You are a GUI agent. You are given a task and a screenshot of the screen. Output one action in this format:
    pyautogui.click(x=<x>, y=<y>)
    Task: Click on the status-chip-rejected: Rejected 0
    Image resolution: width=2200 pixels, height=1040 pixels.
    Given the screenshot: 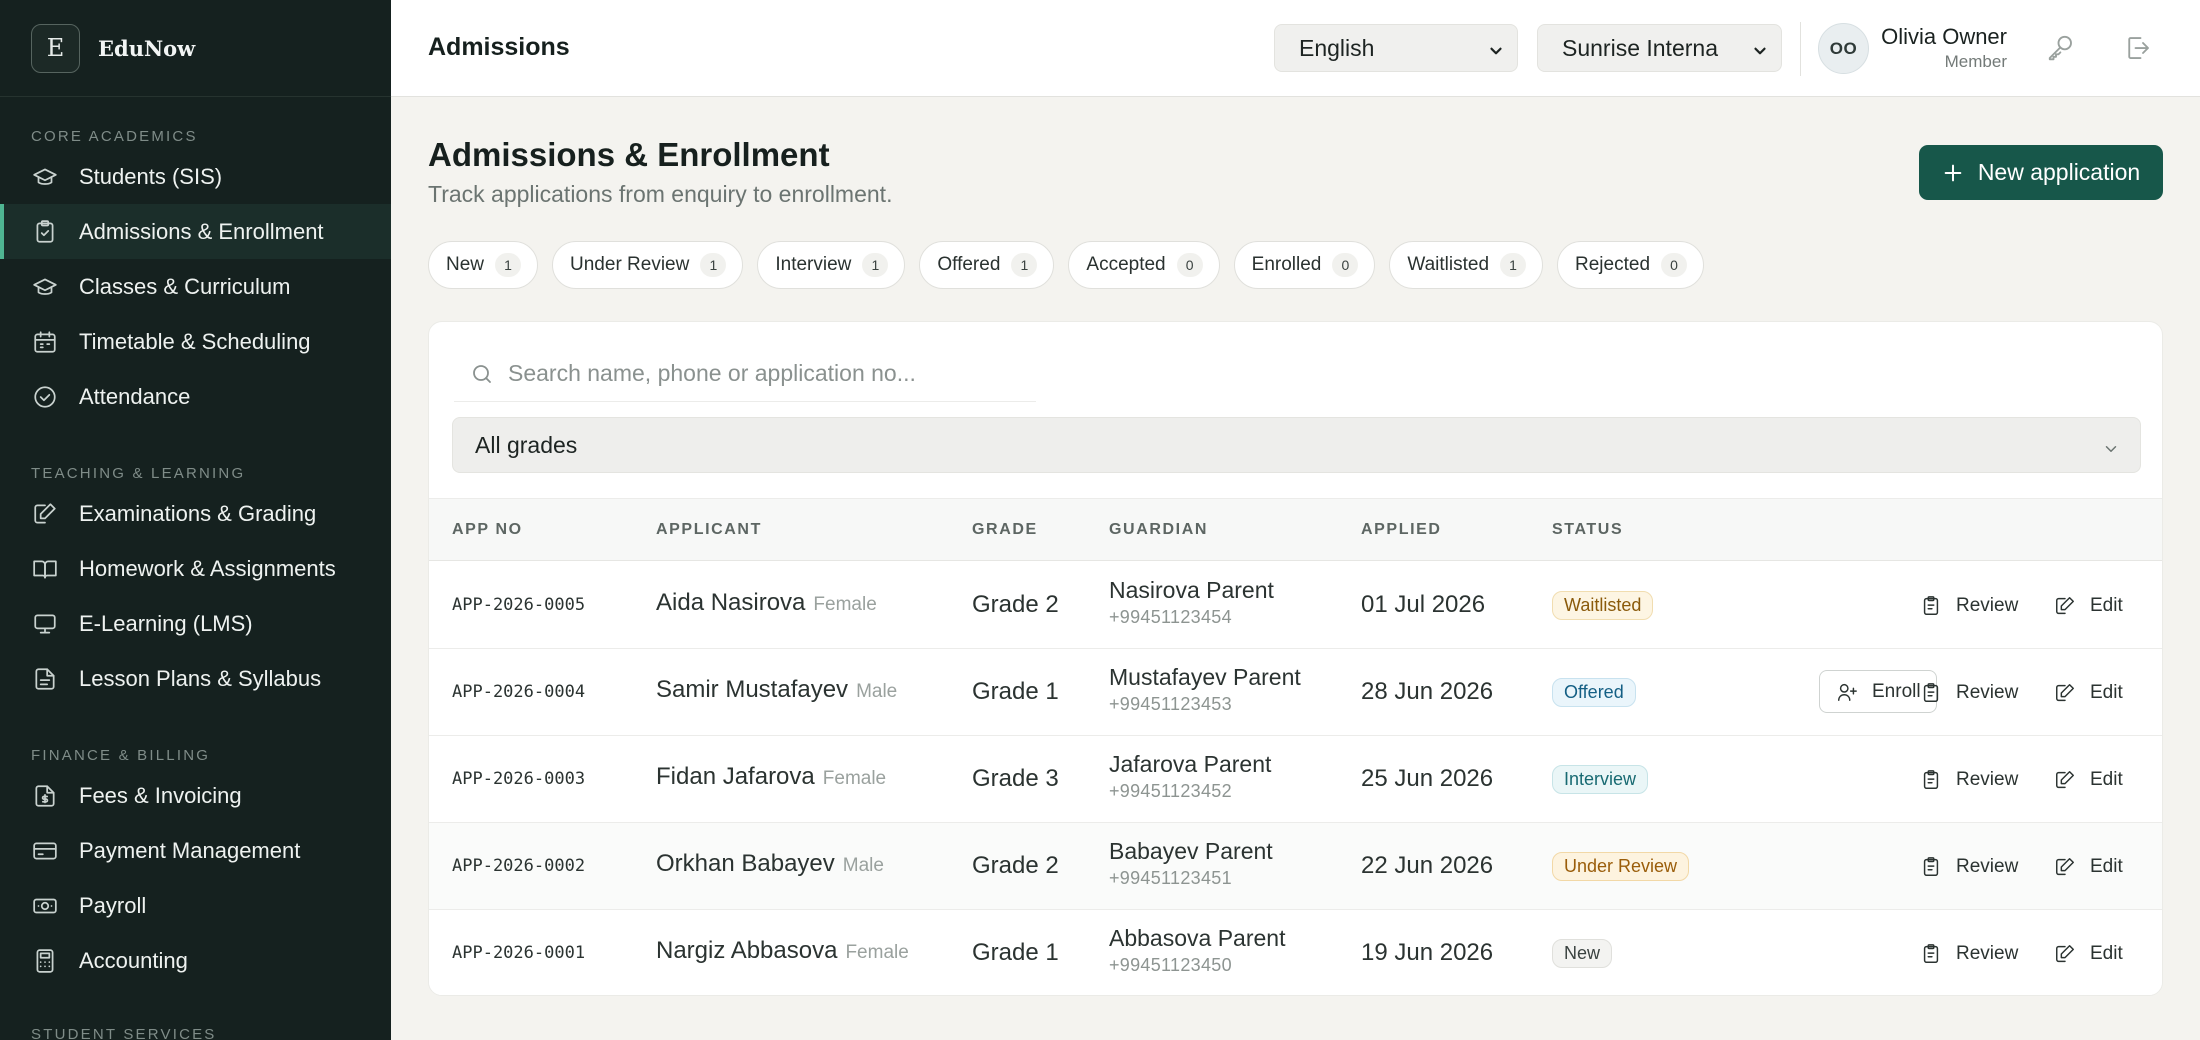 What is the action you would take?
    pyautogui.click(x=1631, y=265)
    